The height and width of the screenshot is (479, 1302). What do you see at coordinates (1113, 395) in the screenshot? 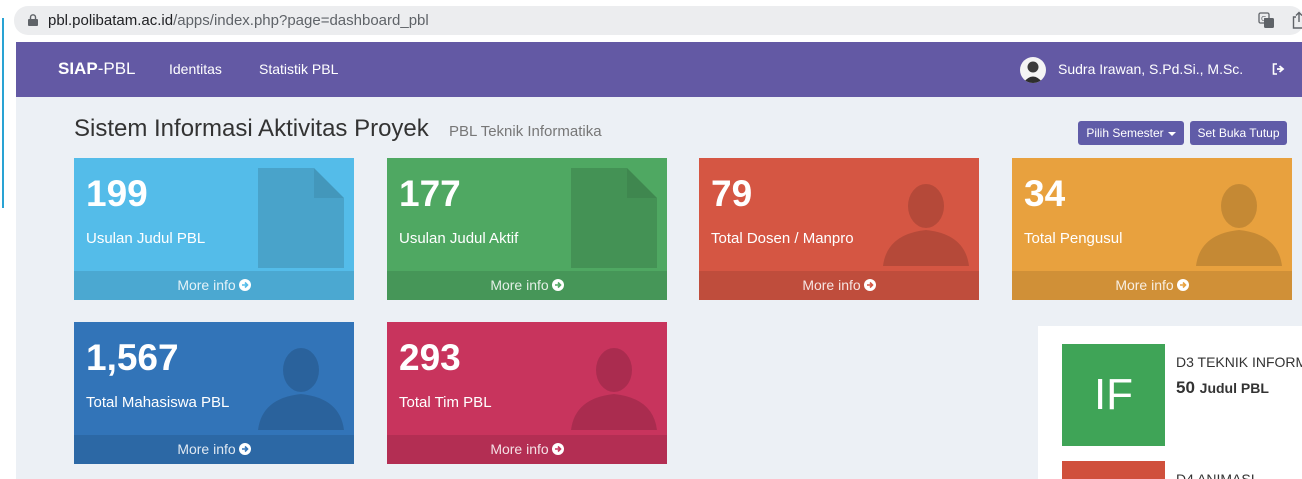
I see `program-code-tile: IF` at bounding box center [1113, 395].